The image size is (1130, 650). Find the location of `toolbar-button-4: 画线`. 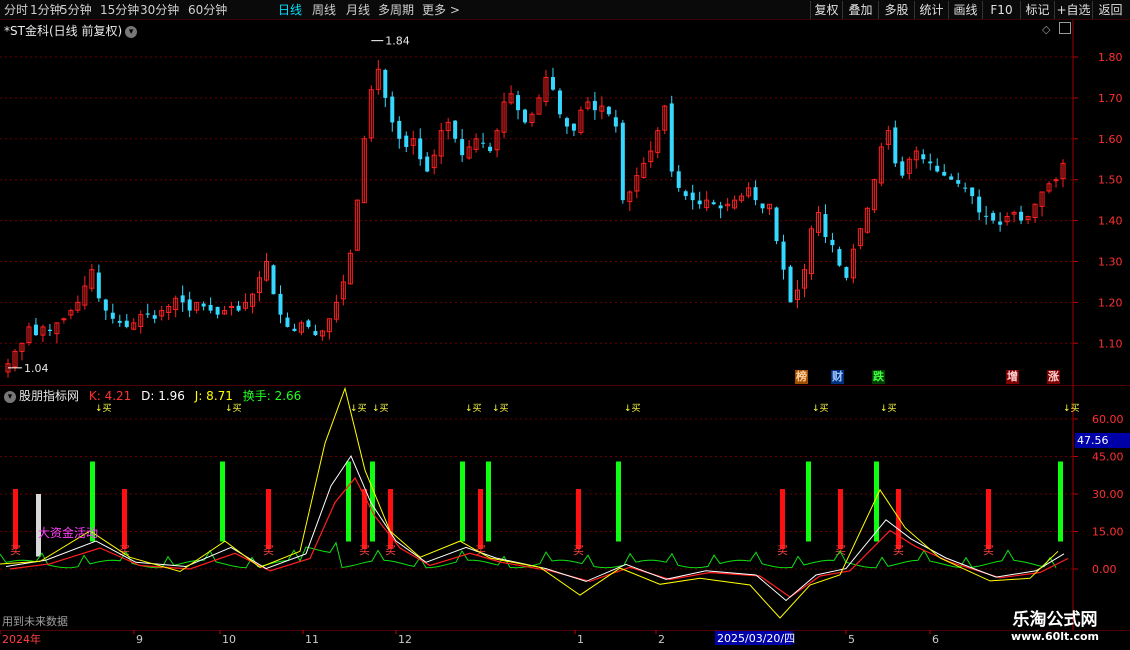

toolbar-button-4: 画线 is located at coordinates (965, 10).